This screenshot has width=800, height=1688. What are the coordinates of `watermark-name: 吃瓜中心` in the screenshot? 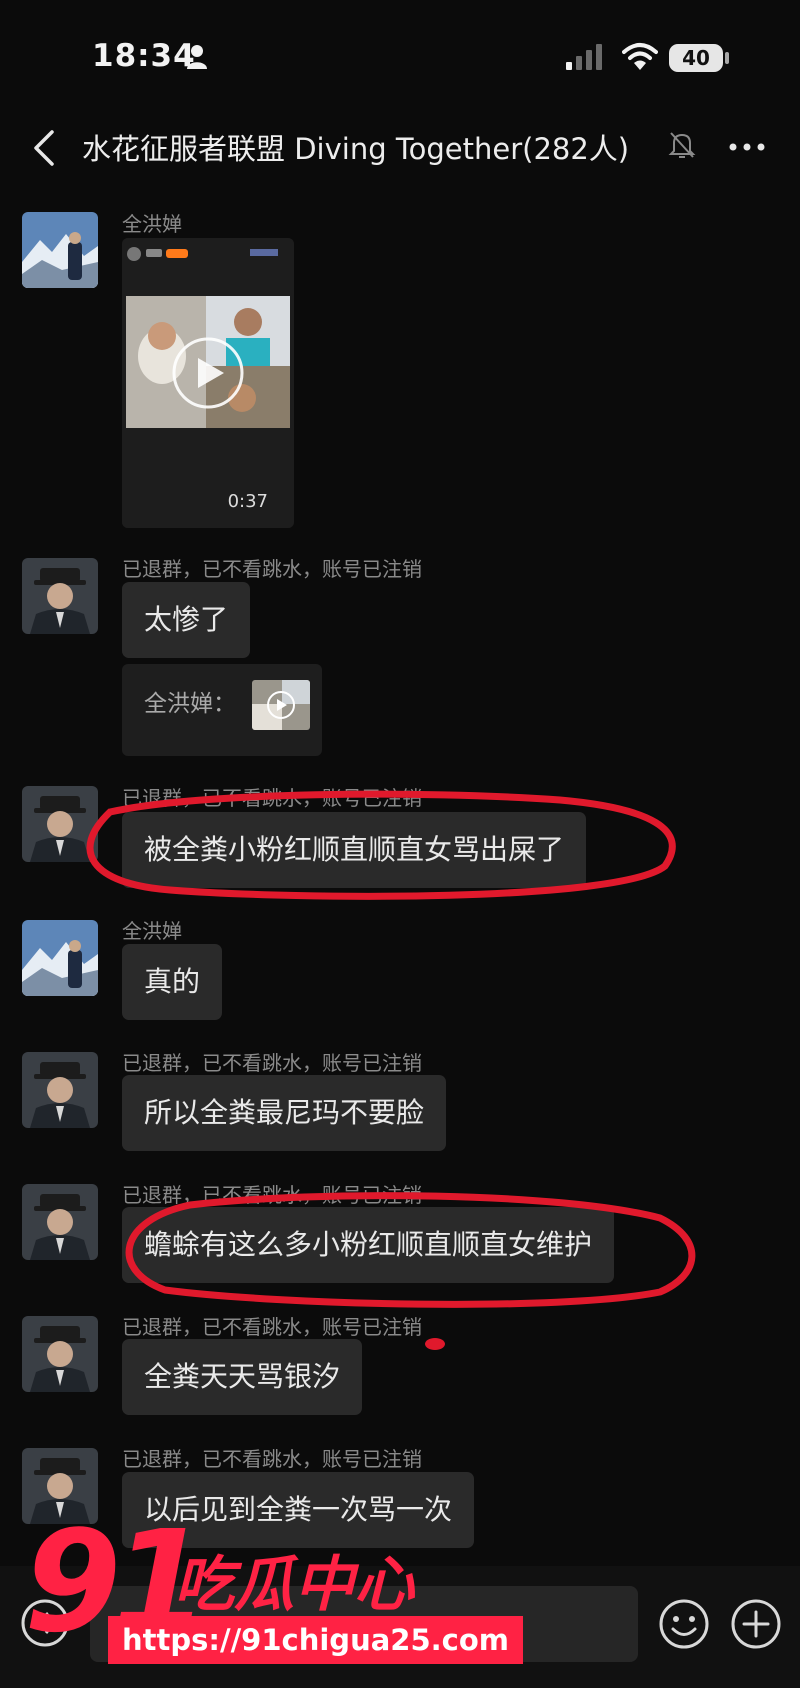 It's located at (294, 1585).